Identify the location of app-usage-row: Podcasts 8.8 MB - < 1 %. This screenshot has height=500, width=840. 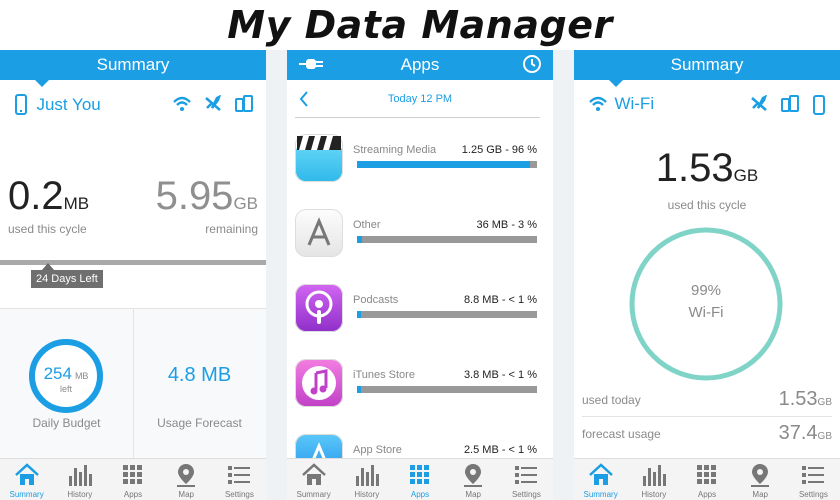
(418, 314).